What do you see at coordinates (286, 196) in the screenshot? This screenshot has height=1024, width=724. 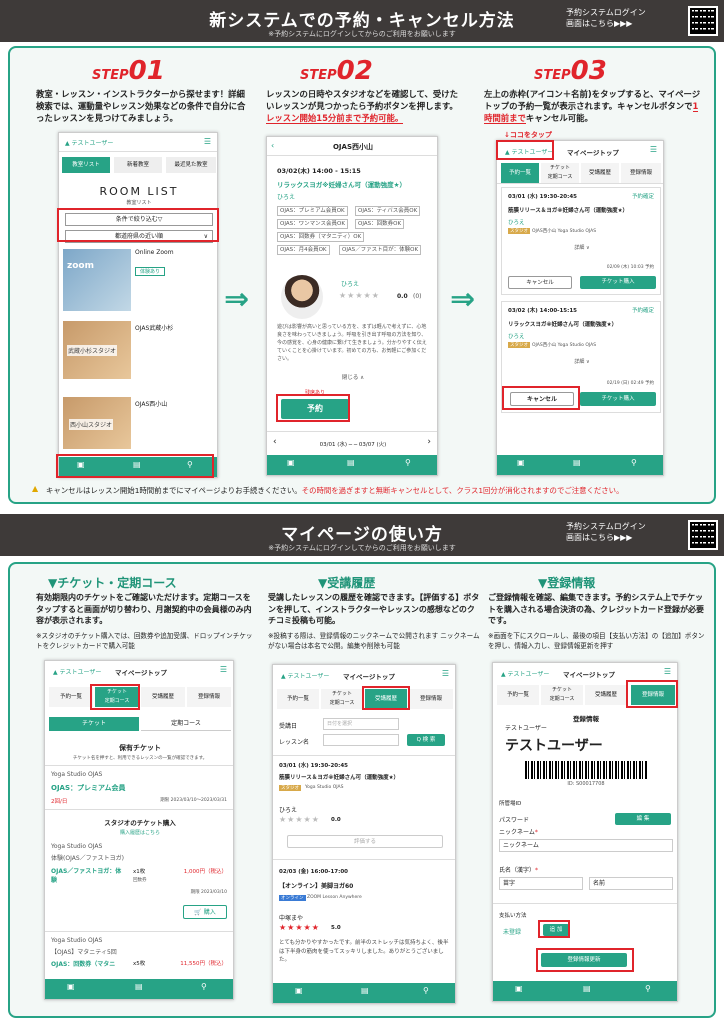 I see `instructor-name: ひろえ` at bounding box center [286, 196].